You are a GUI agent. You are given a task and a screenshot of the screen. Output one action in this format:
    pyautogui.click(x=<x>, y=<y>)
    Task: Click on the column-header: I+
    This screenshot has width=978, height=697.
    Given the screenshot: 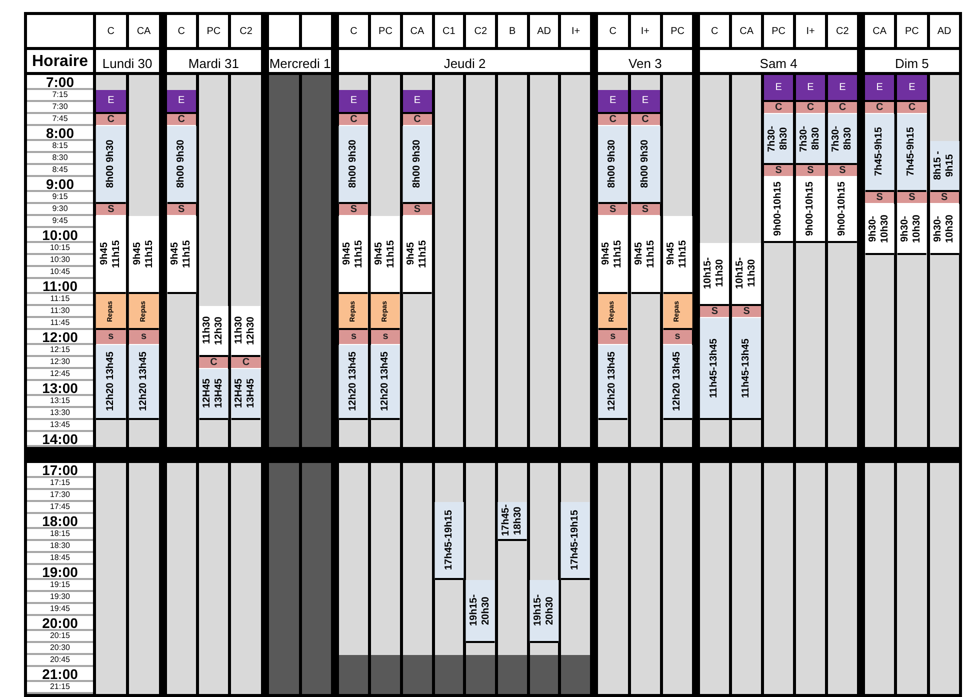 What is the action you would take?
    pyautogui.click(x=575, y=31)
    